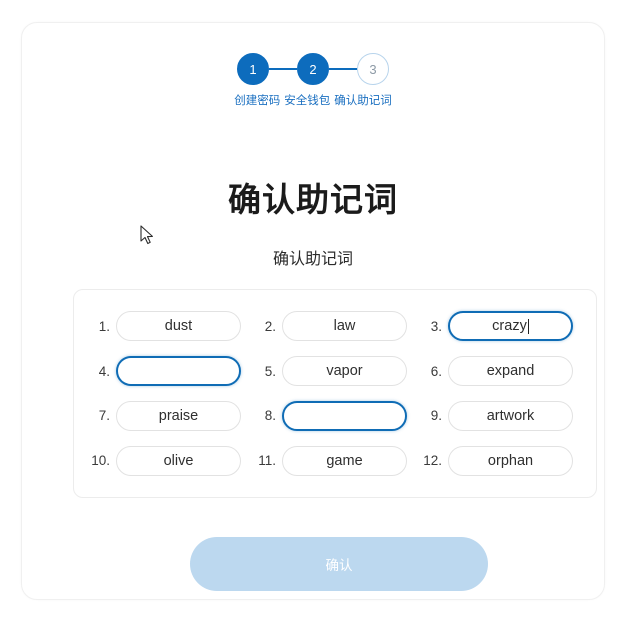  I want to click on mnemonic-word-input-5: vapor, so click(344, 371).